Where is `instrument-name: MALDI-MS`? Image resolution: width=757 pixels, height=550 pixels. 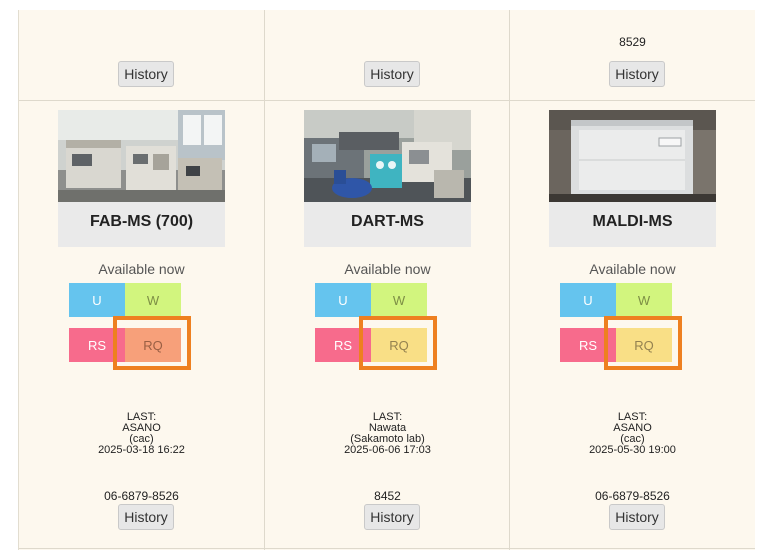
instrument-name: MALDI-MS is located at coordinates (632, 222).